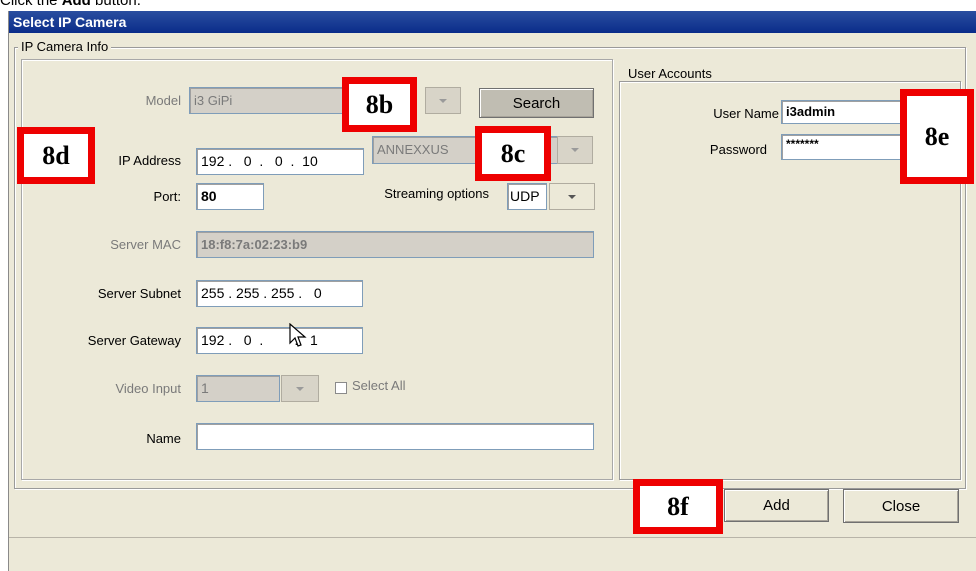 The width and height of the screenshot is (976, 571). I want to click on user-accounts-title: User Accounts, so click(670, 74).